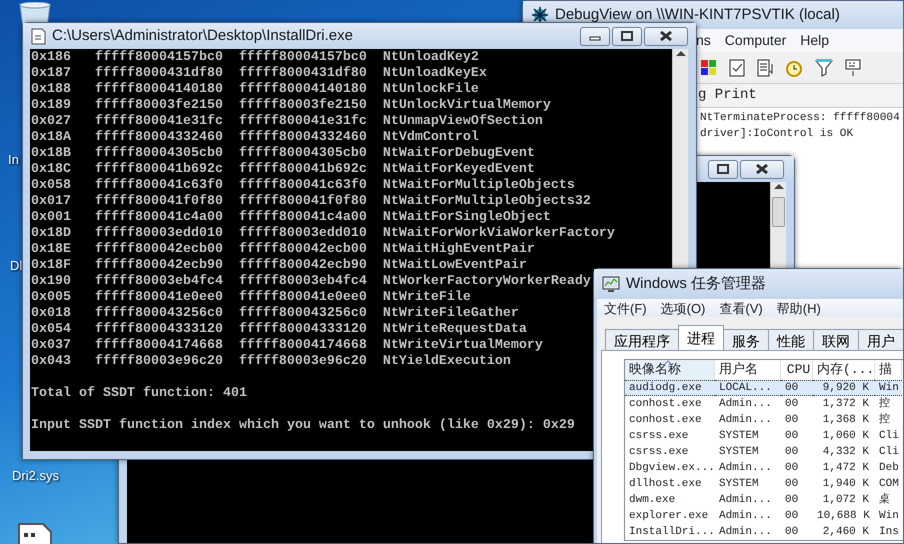  What do you see at coordinates (880, 339) in the screenshot?
I see `tab: 用户` at bounding box center [880, 339].